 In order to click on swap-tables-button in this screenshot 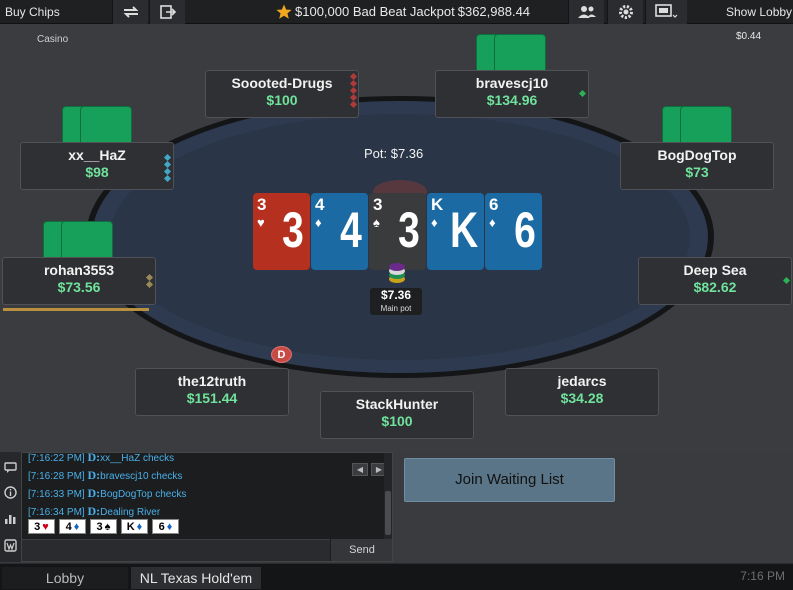, I will do `click(130, 12)`.